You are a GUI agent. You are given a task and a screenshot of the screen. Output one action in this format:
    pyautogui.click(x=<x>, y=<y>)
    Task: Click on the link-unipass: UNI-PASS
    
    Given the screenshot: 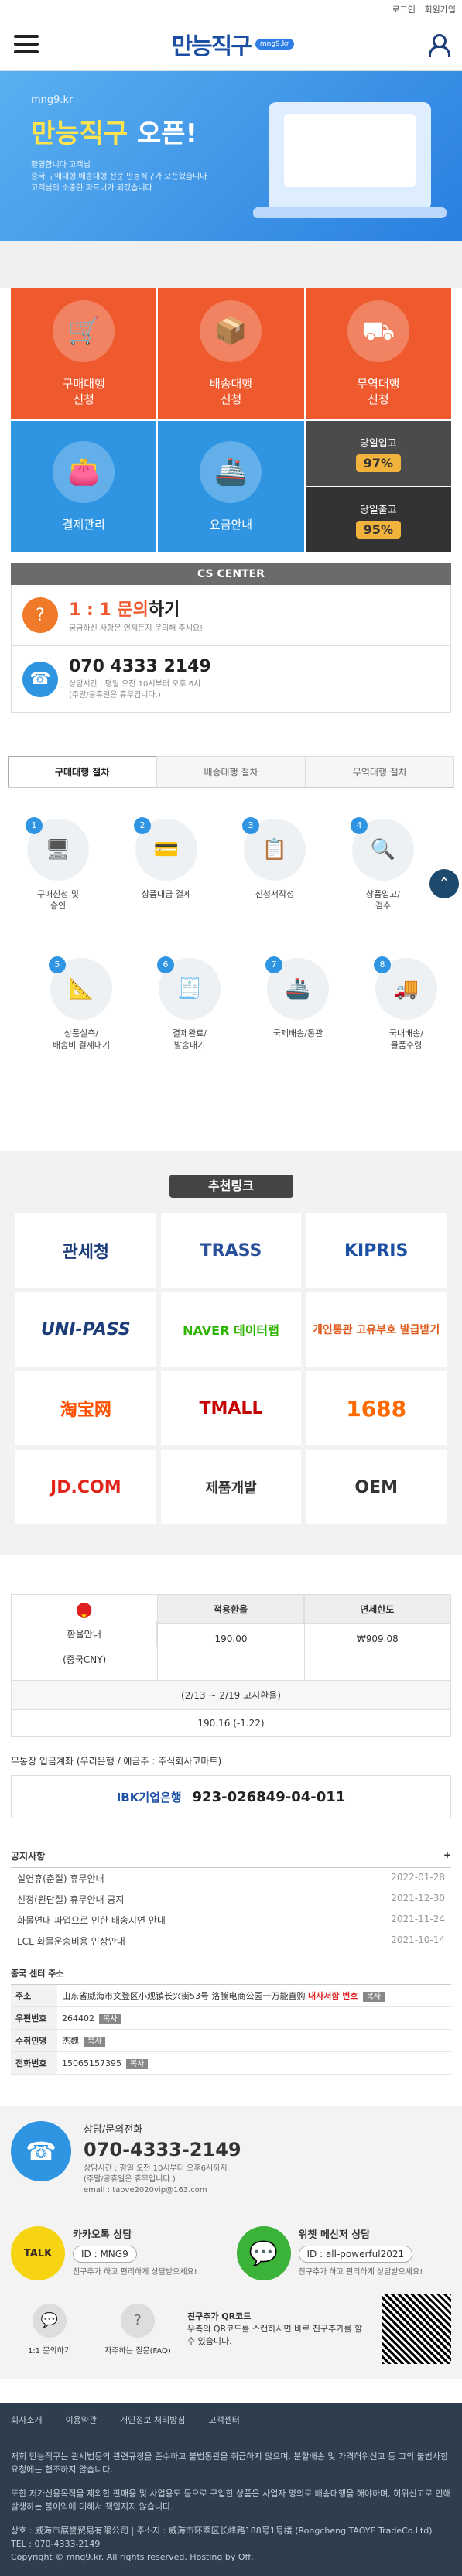 What is the action you would take?
    pyautogui.click(x=85, y=1330)
    